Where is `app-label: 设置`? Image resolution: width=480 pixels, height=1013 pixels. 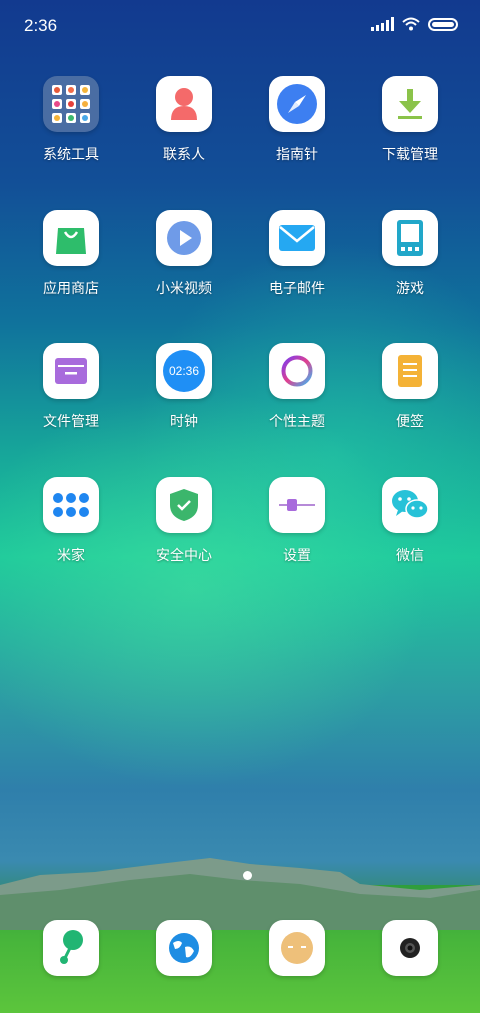
app-label: 设置 is located at coordinates (297, 556).